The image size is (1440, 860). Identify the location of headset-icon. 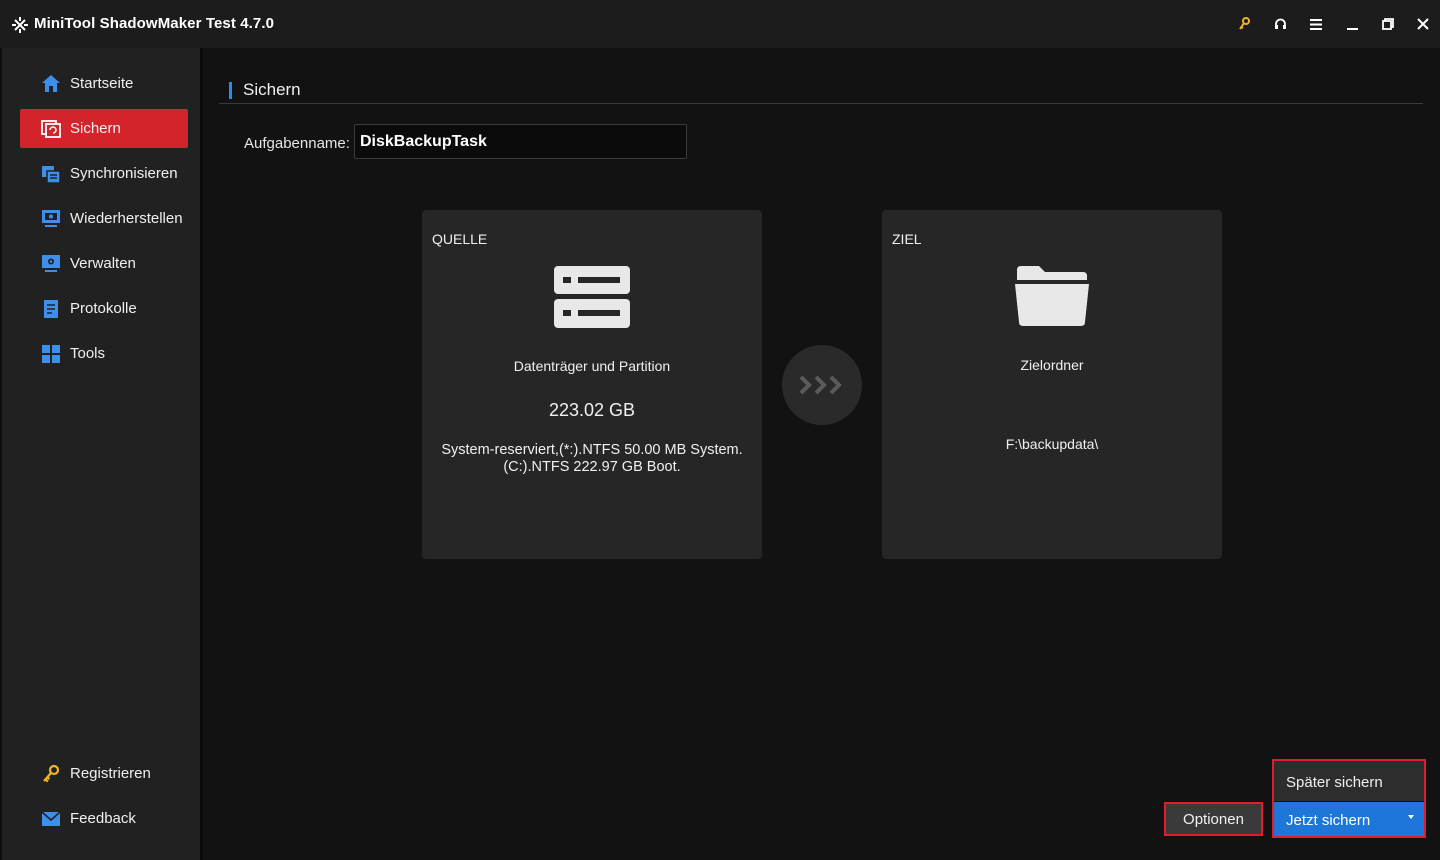
(1280, 24).